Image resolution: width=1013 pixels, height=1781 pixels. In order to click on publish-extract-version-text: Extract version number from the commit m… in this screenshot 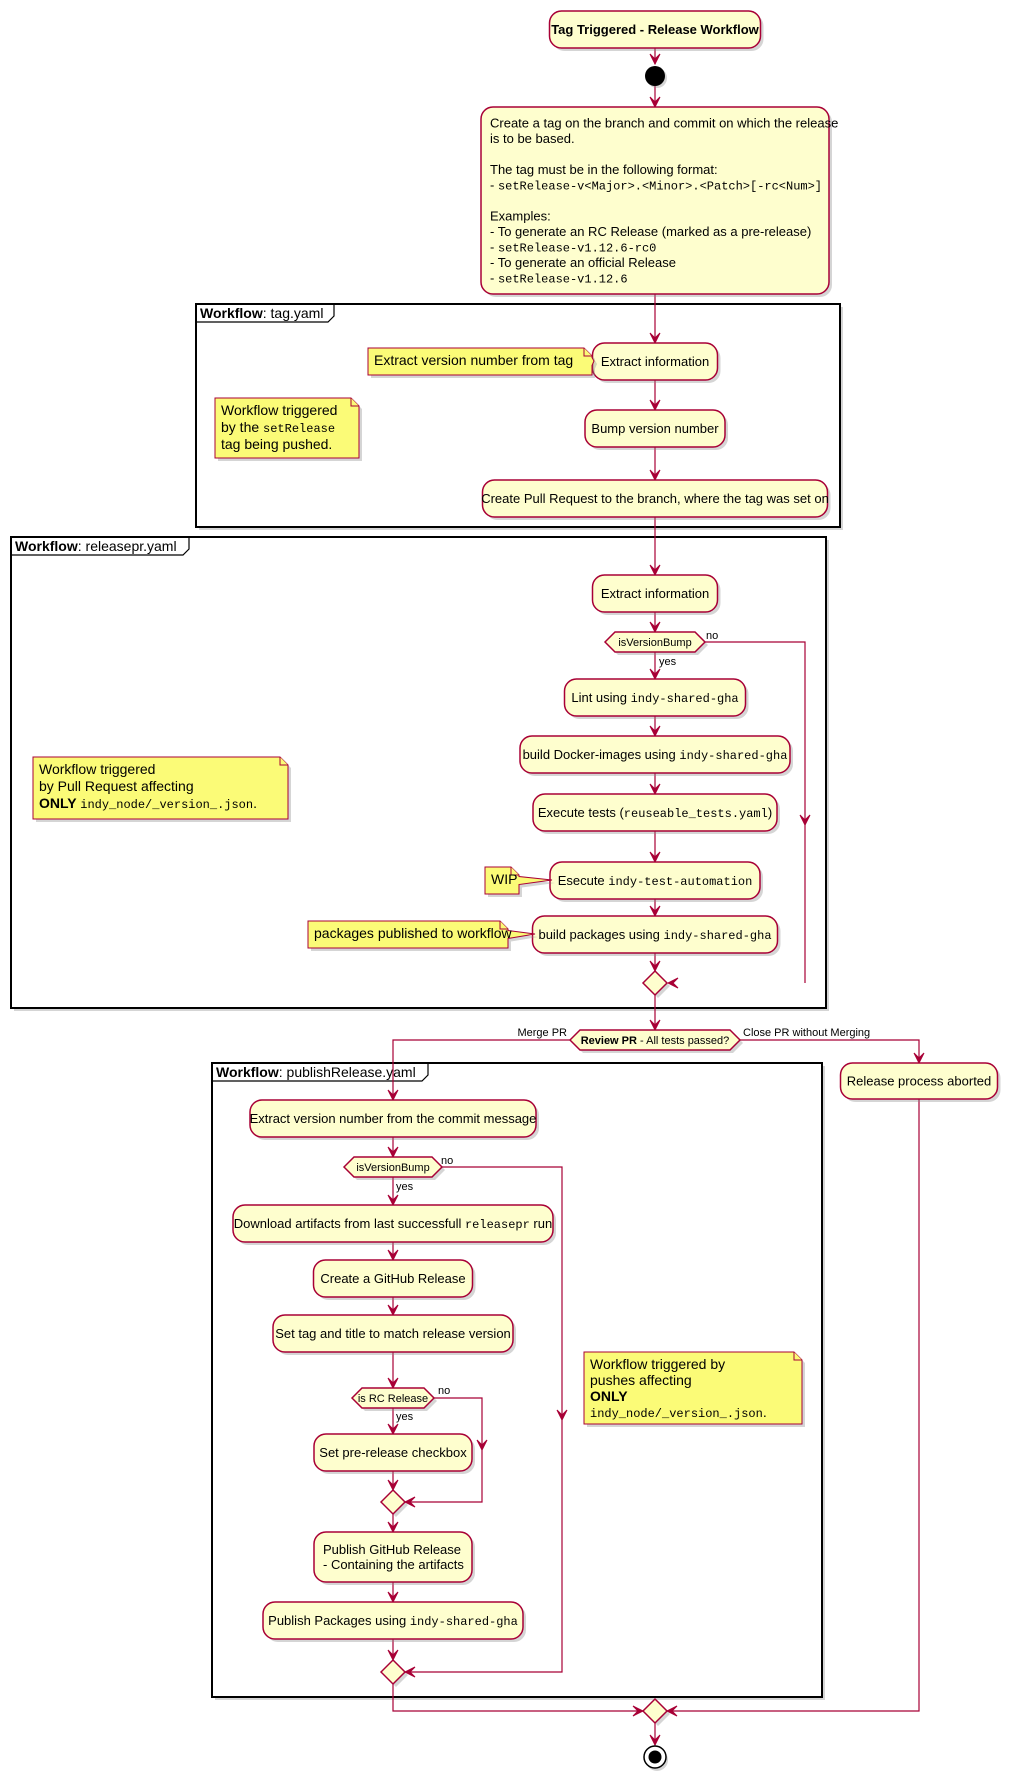, I will do `click(393, 1118)`.